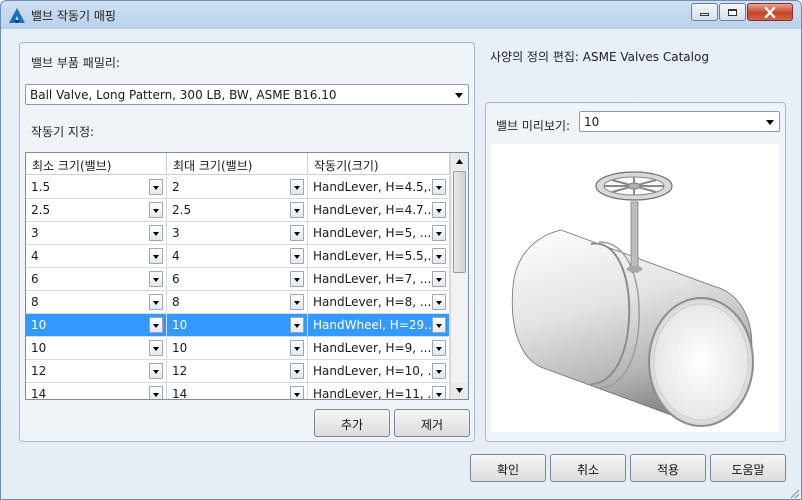  Describe the element at coordinates (379, 163) in the screenshot. I see `column-header-actuator: 작동기(크기)` at that location.